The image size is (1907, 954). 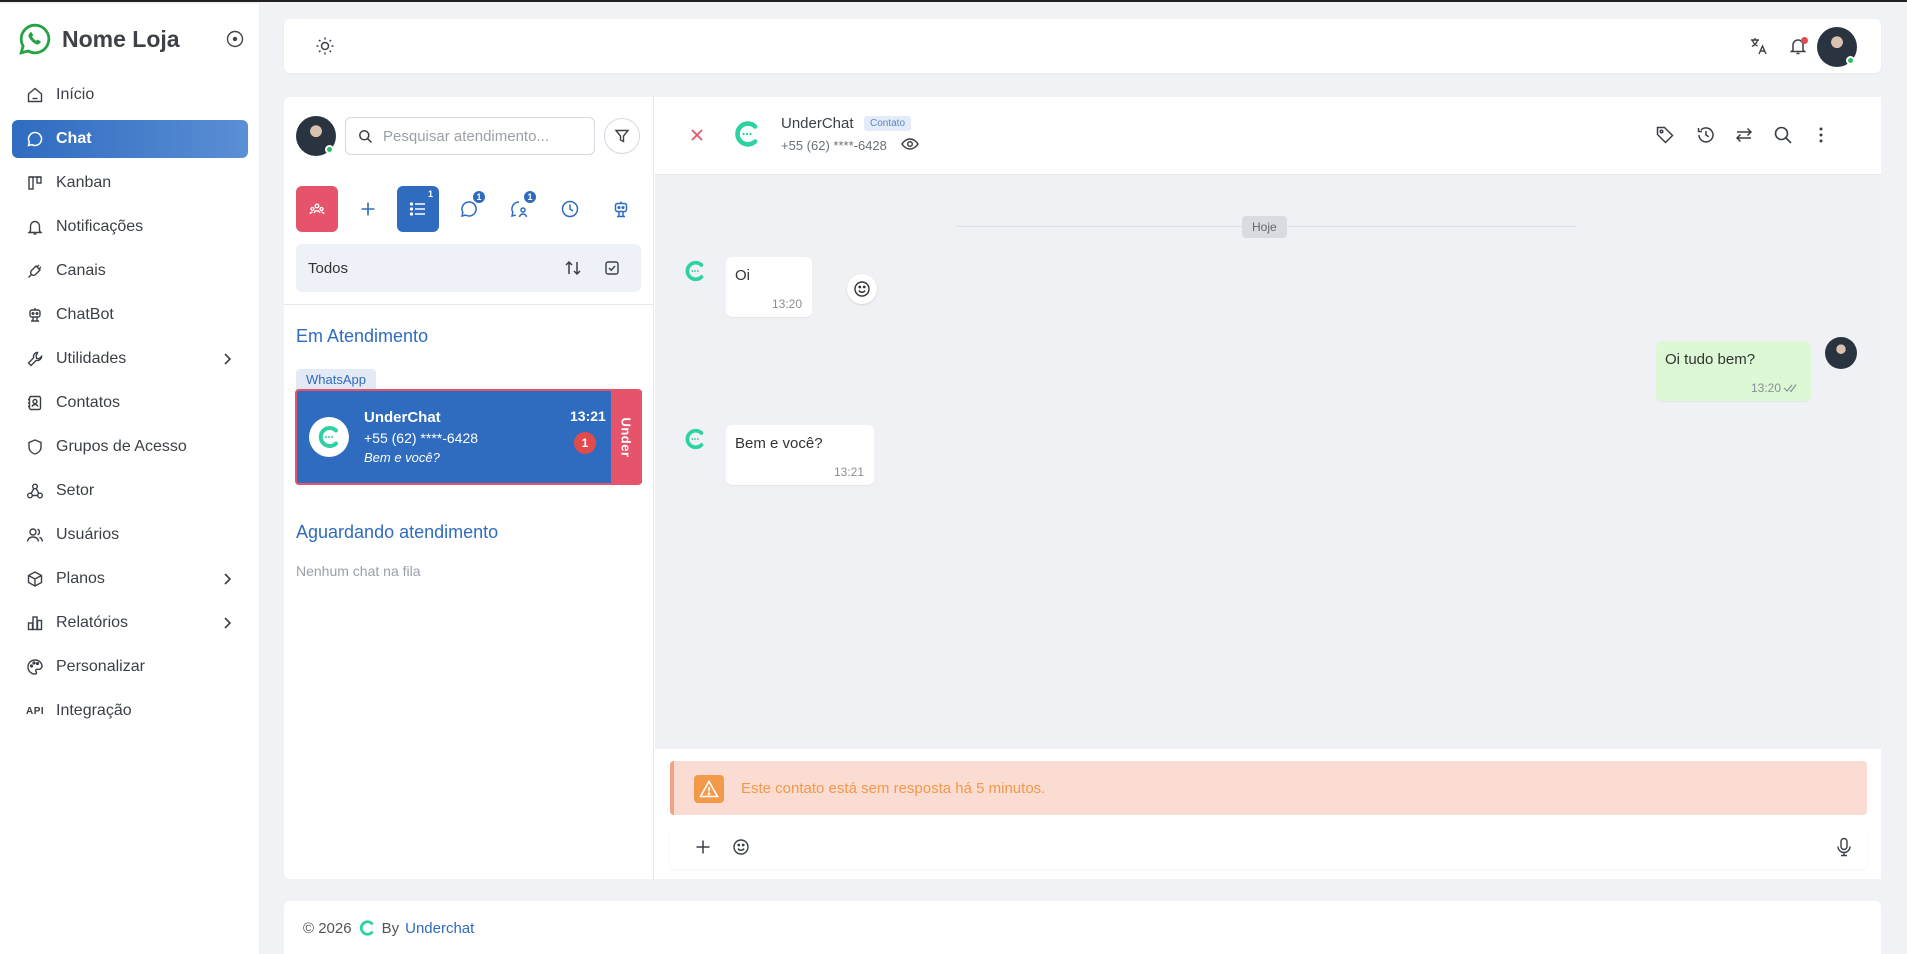 What do you see at coordinates (100, 666) in the screenshot?
I see `sidebar-item-label: Personalizar` at bounding box center [100, 666].